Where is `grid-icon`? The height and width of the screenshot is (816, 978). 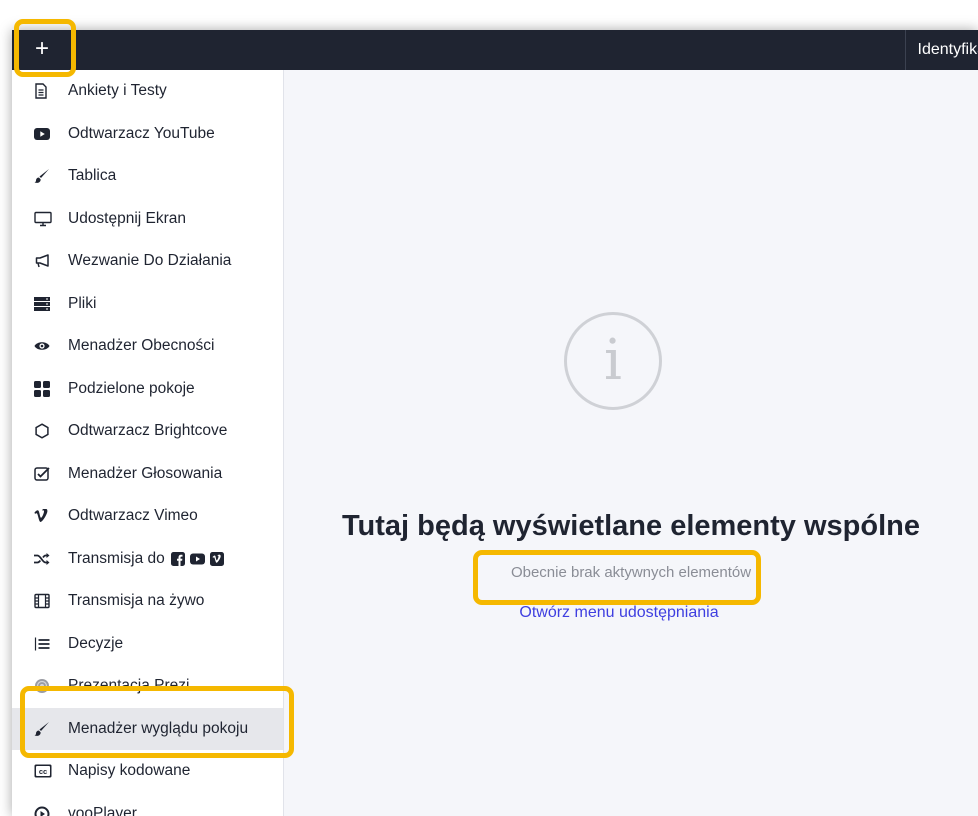
grid-icon is located at coordinates (46, 388).